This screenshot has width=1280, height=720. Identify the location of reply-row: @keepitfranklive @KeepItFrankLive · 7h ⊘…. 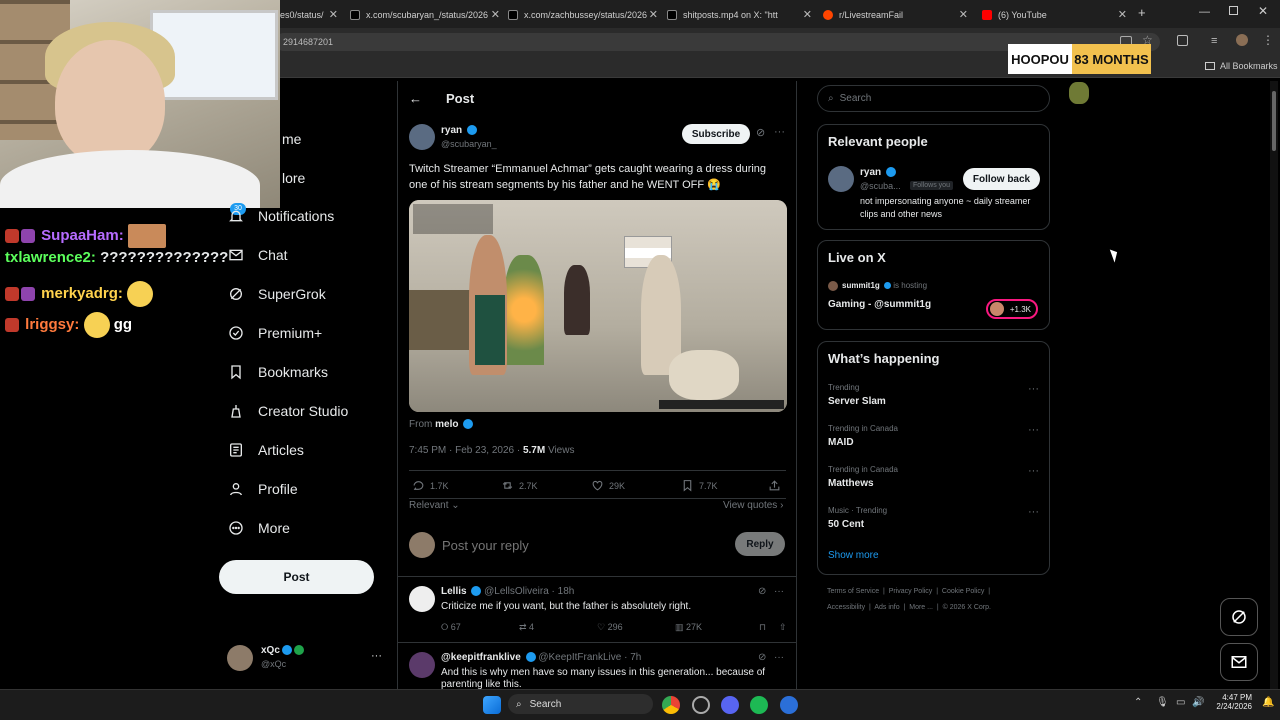
(597, 665).